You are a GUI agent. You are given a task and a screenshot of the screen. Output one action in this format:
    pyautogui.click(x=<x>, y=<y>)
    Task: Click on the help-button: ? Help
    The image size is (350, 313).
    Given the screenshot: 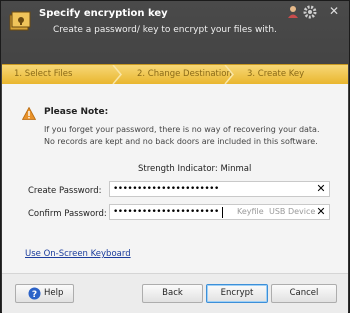 What is the action you would take?
    pyautogui.click(x=44, y=293)
    